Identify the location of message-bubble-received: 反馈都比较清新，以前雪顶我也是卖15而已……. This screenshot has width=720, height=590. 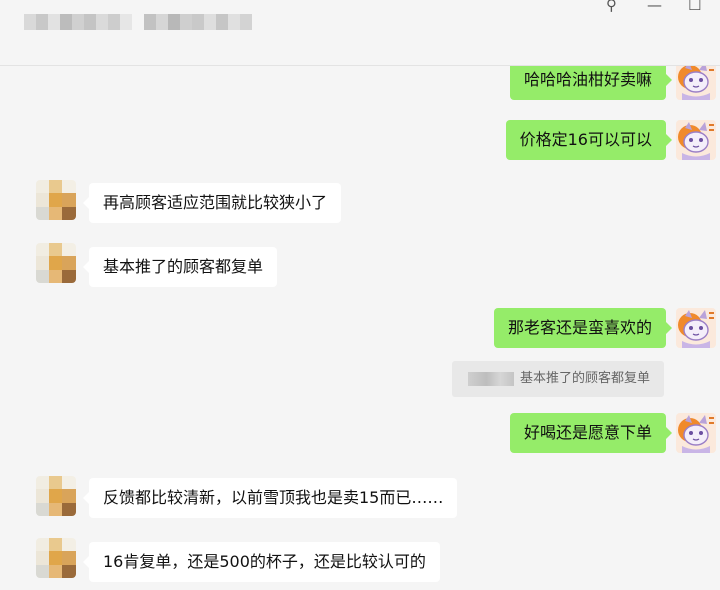
(270, 498).